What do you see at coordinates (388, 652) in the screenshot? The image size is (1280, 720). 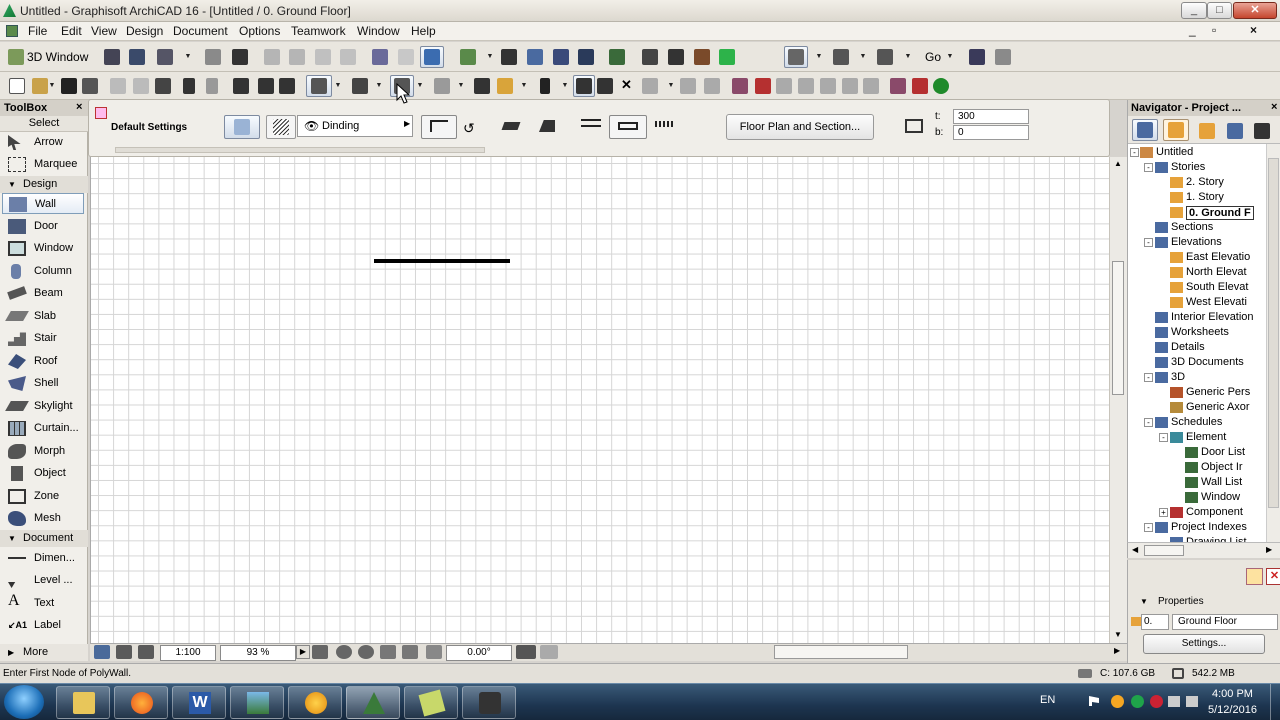 I see `pan-icon` at bounding box center [388, 652].